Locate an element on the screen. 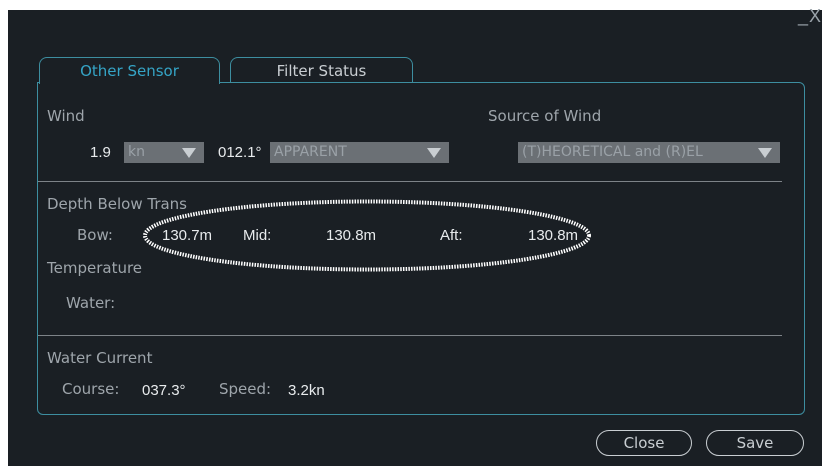  water-current-label: Water Current is located at coordinates (100, 358).